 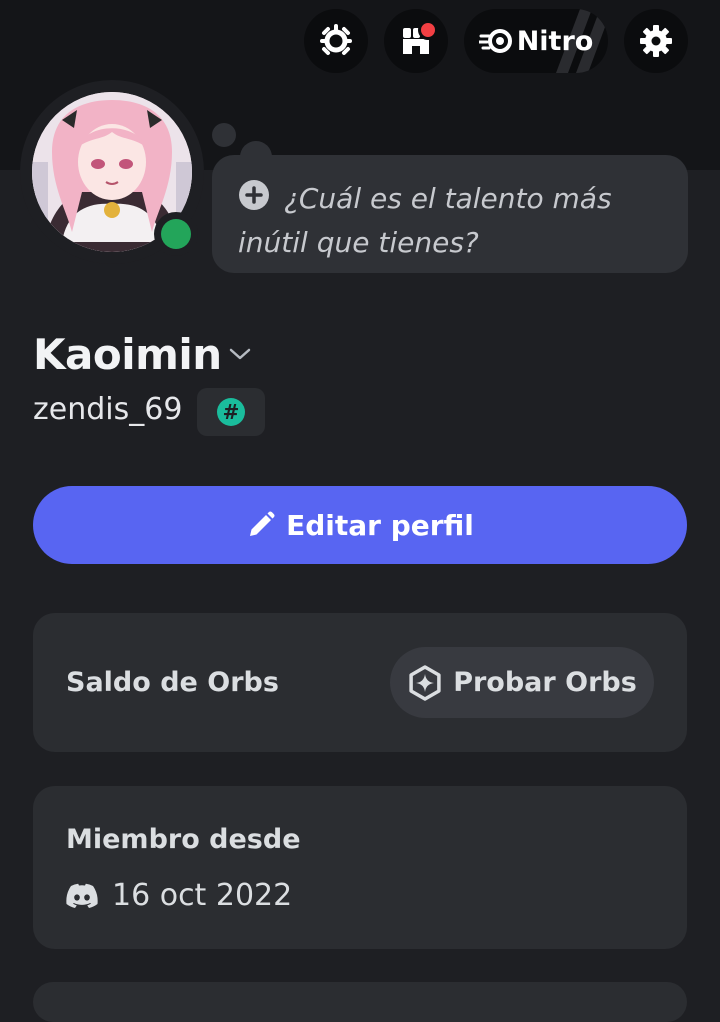 I want to click on nitro-button: Nitro, so click(x=536, y=41).